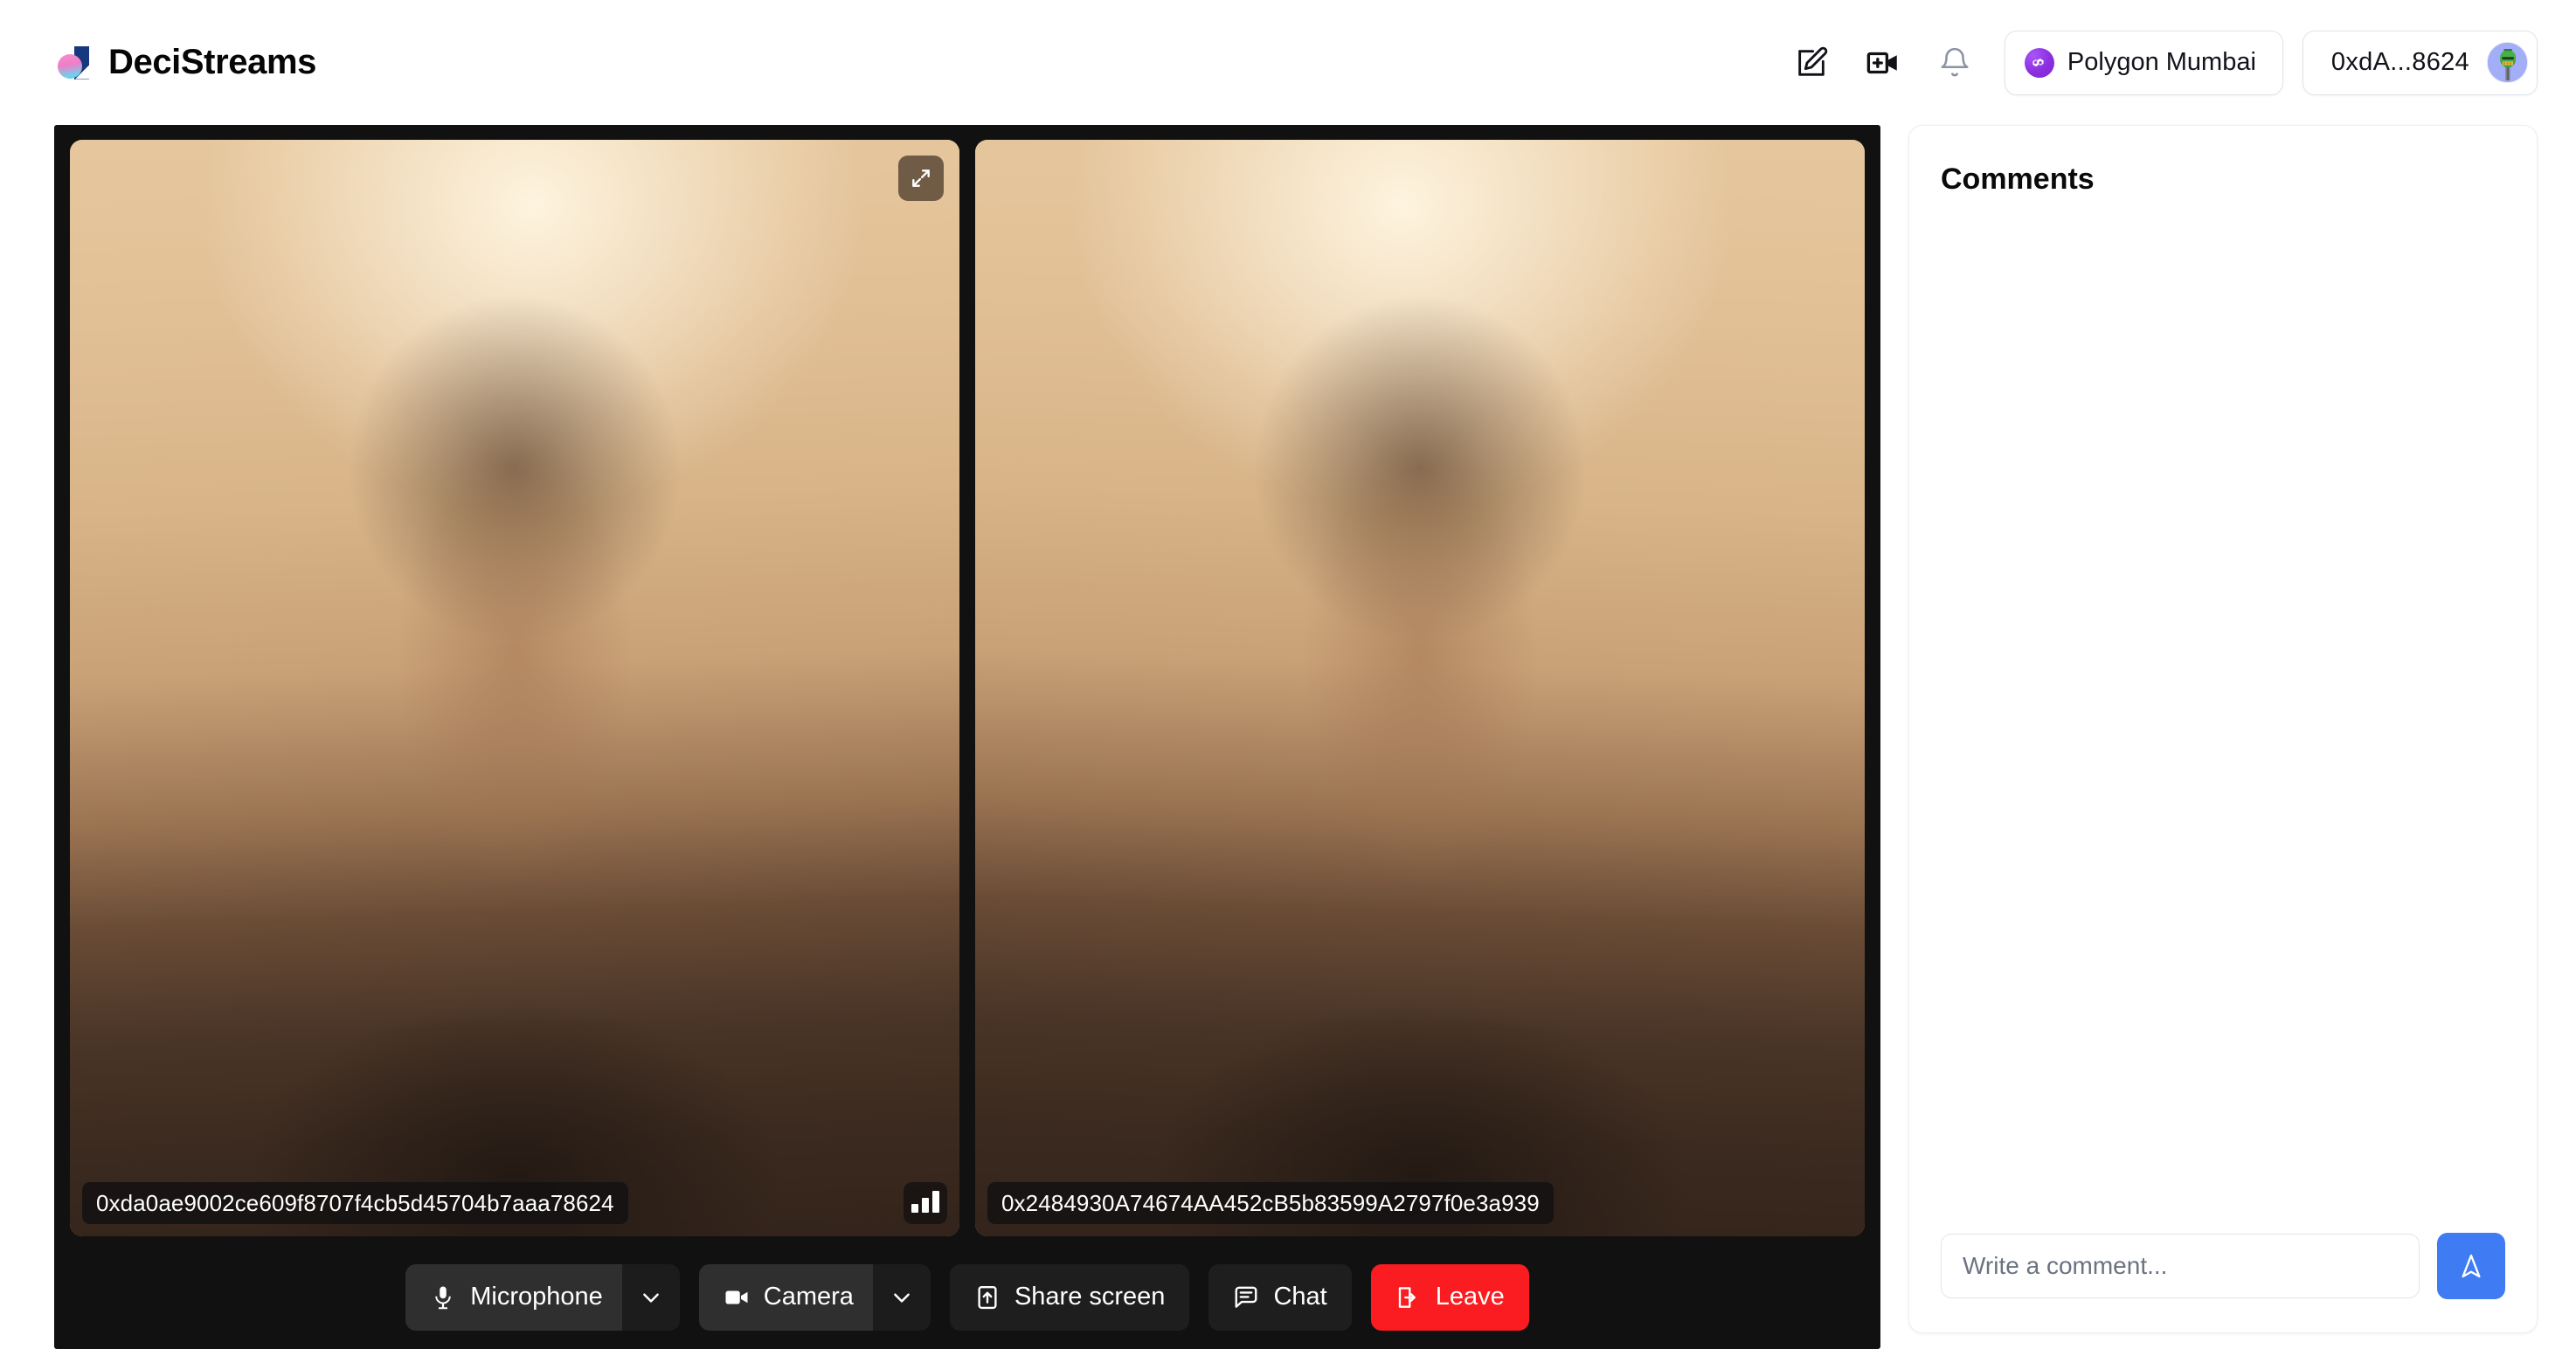 The width and height of the screenshot is (2576, 1349). I want to click on send-comment-button, so click(2471, 1266).